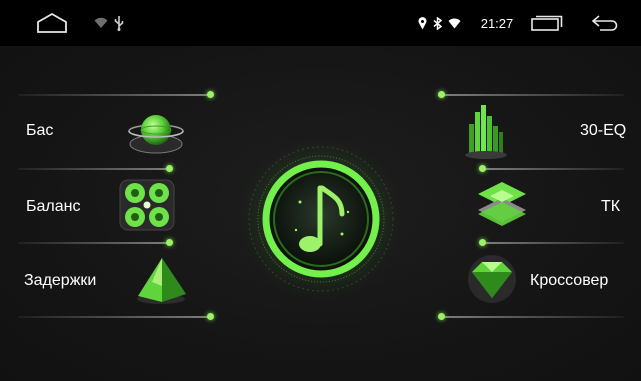  I want to click on recent-apps-icon, so click(547, 23).